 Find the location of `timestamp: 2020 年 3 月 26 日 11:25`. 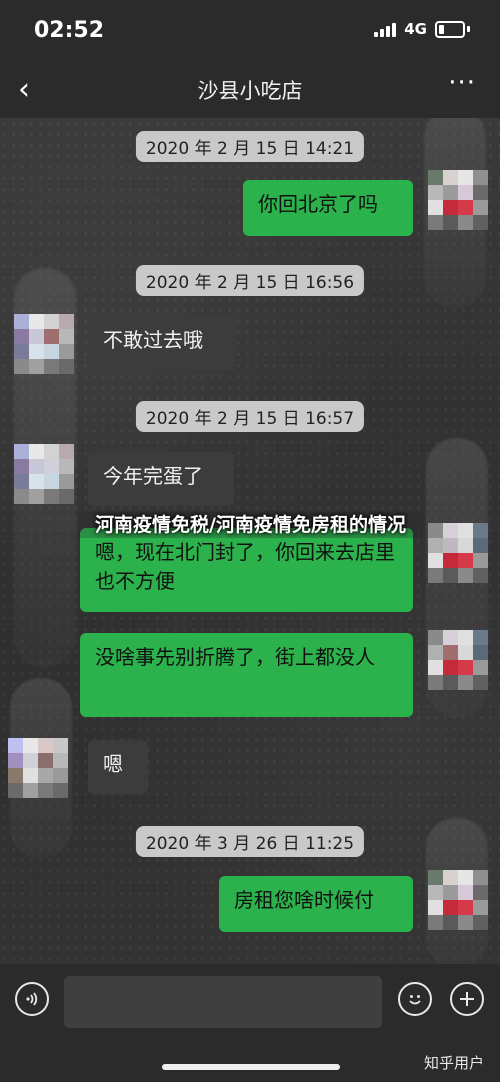

timestamp: 2020 年 3 月 26 日 11:25 is located at coordinates (250, 841).